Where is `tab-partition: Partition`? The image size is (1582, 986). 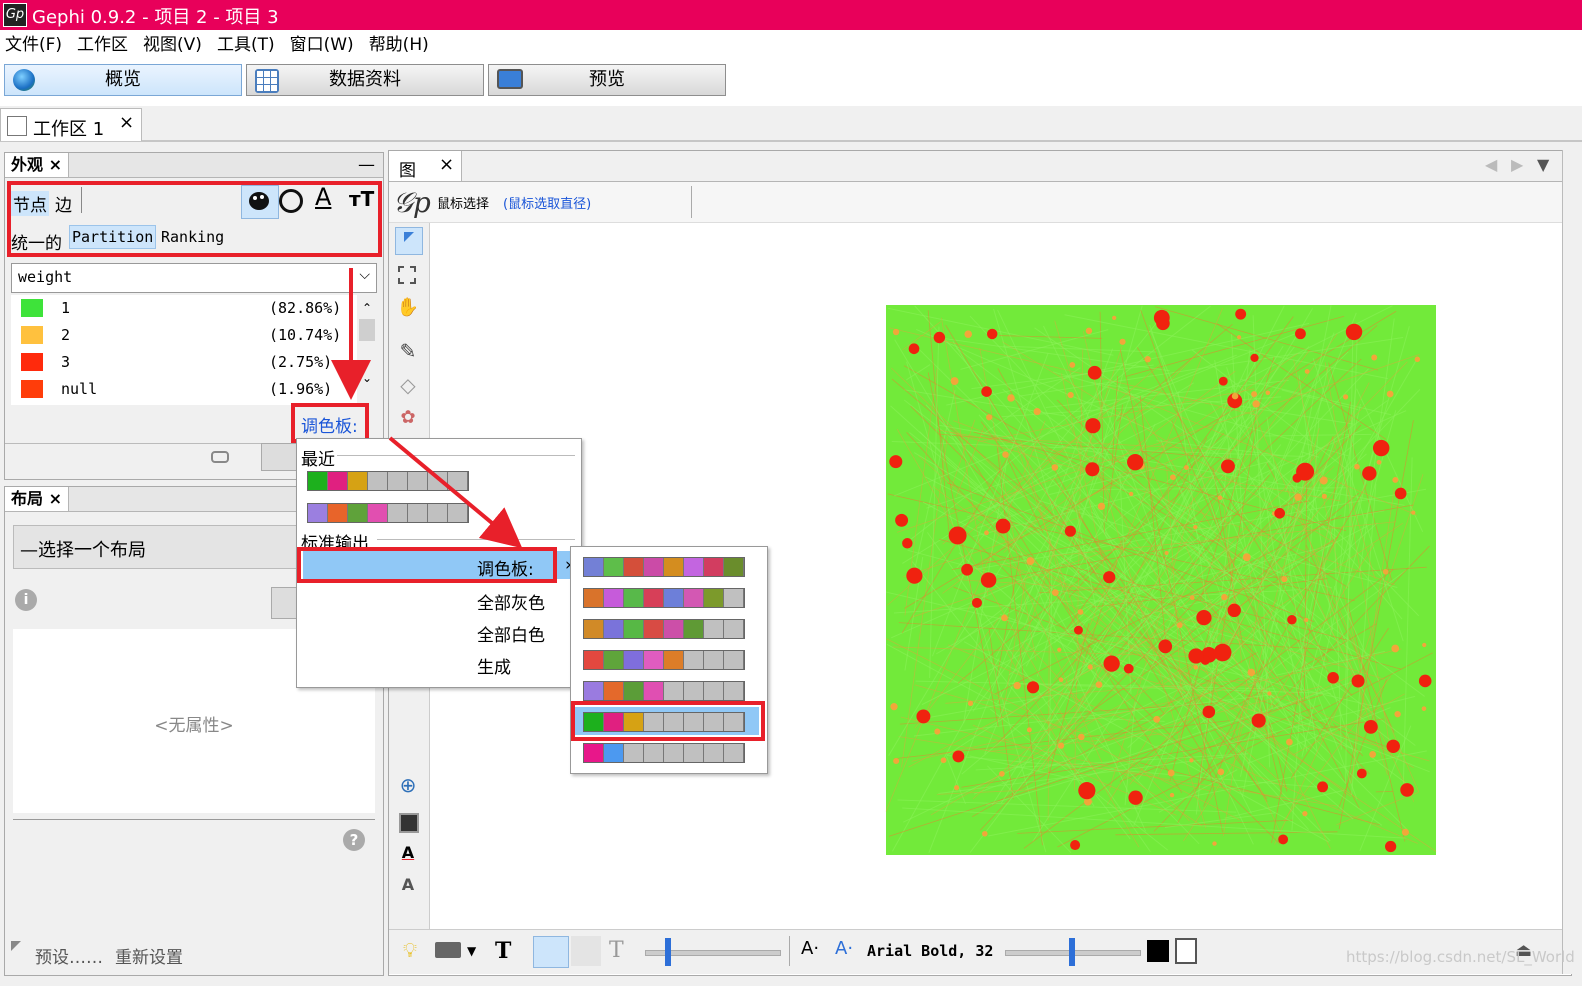 tab-partition: Partition is located at coordinates (113, 237).